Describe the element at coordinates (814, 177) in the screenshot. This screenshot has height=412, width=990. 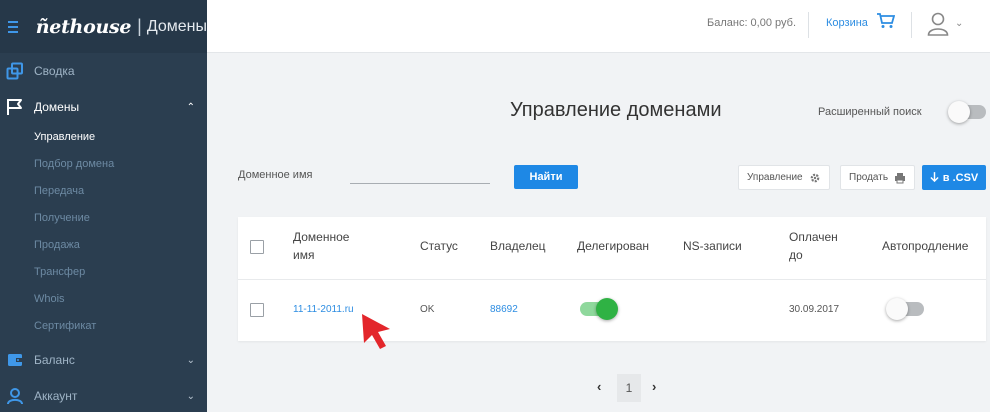
I see `gear-icon` at that location.